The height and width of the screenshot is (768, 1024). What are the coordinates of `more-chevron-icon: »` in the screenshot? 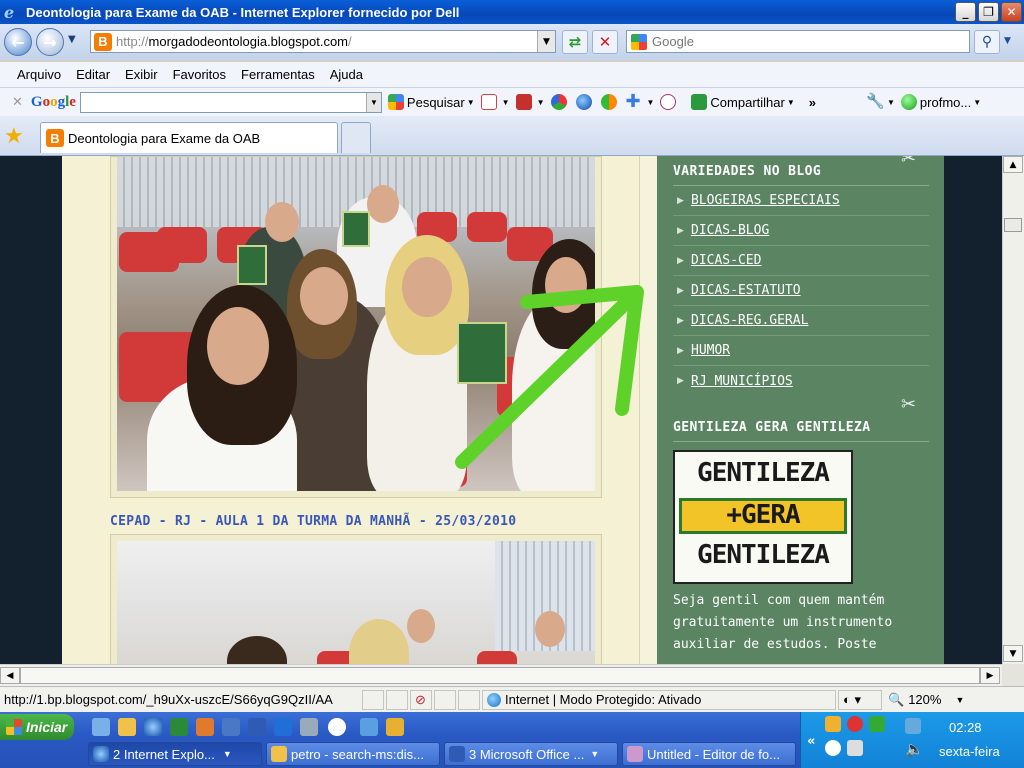 It's located at (812, 102).